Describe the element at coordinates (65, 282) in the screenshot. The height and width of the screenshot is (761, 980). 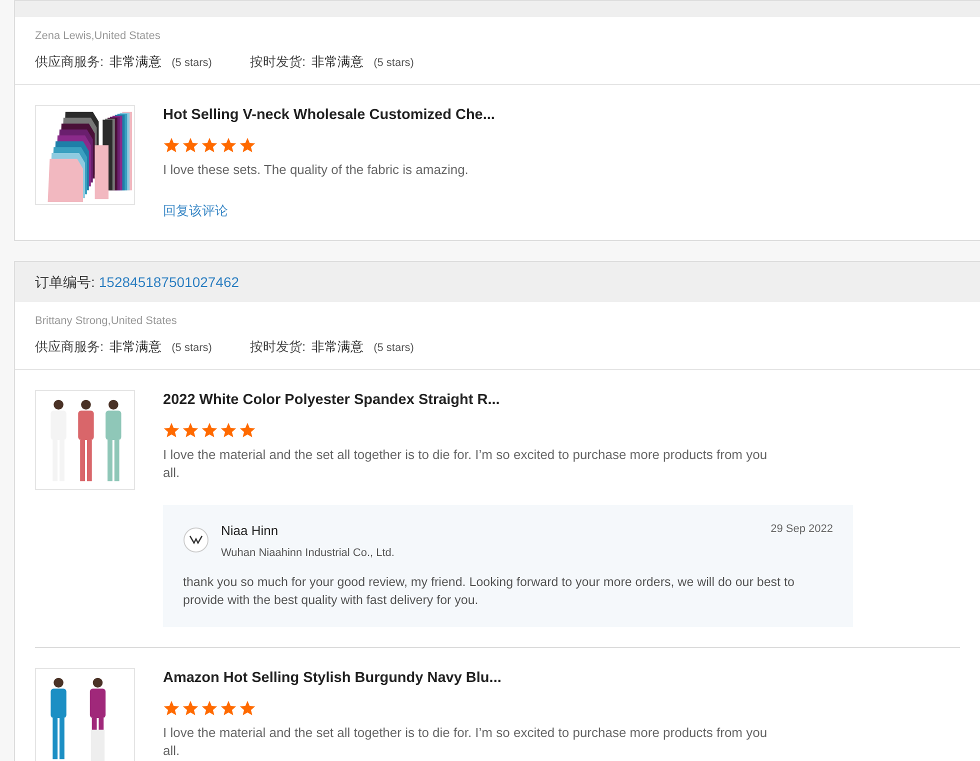
I see `order-label: 订单编号:` at that location.